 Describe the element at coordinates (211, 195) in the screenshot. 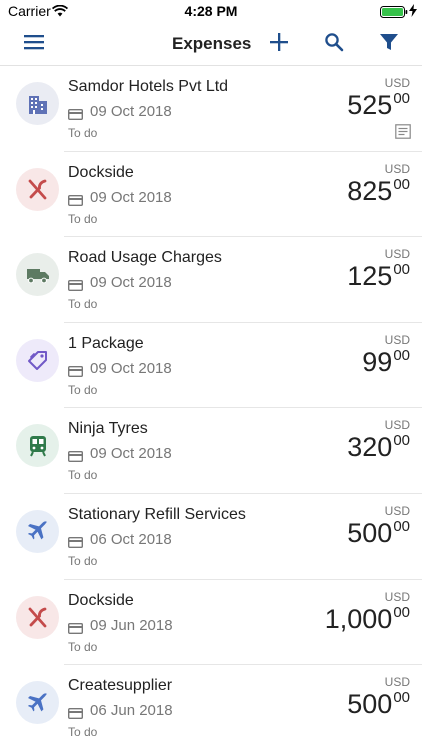

I see `expense-row: Dockside 09 Oct 2018 To do USD 82500` at that location.